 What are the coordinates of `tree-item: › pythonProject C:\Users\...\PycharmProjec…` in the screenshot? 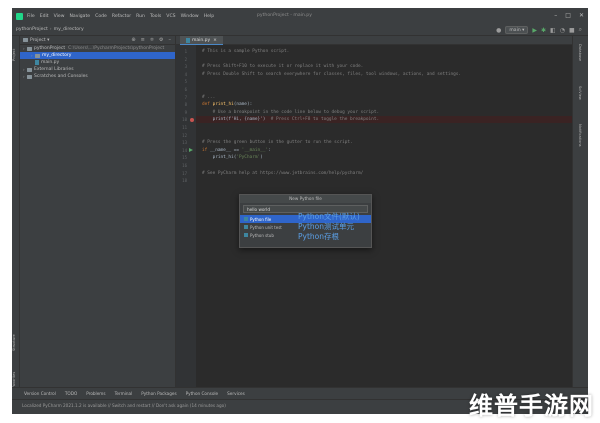 It's located at (97, 48).